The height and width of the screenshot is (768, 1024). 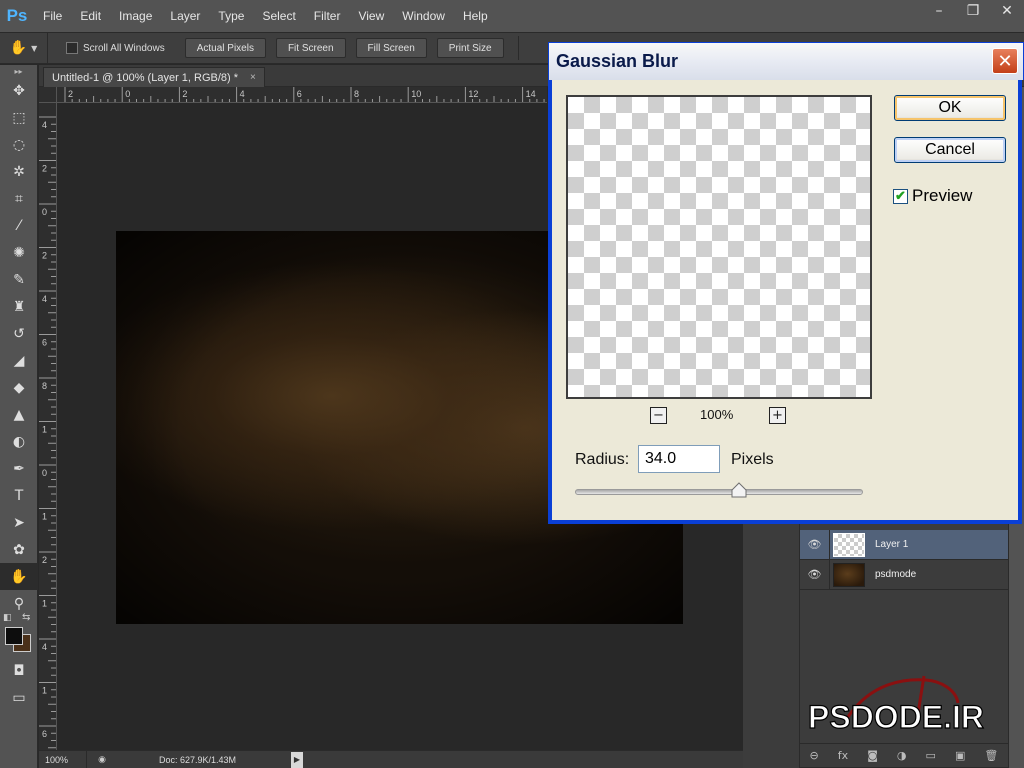 What do you see at coordinates (90, 16) in the screenshot?
I see `menu-edit: Edit` at bounding box center [90, 16].